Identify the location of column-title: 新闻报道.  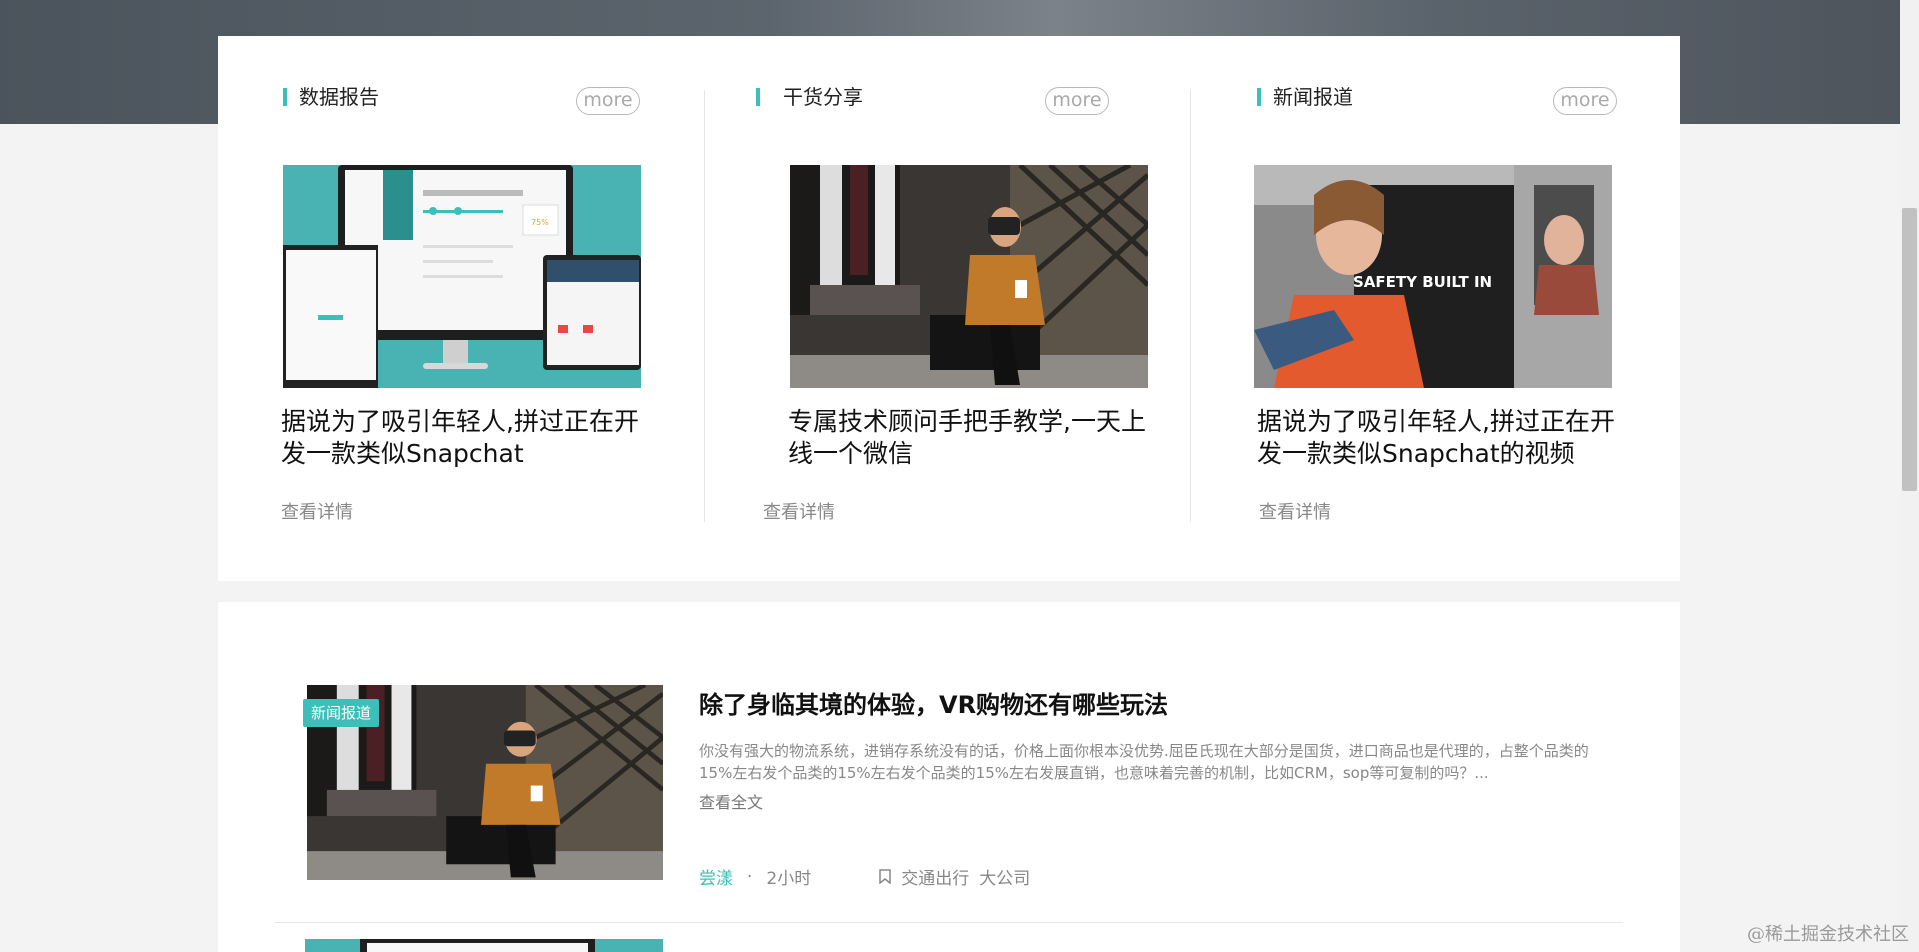
(1313, 97).